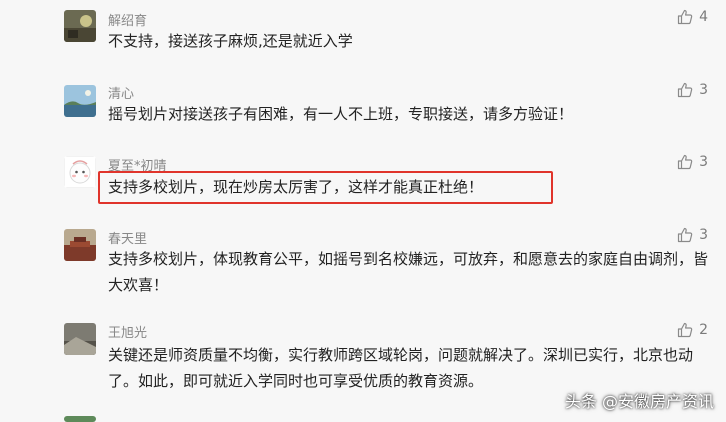 The image size is (726, 422). Describe the element at coordinates (127, 331) in the screenshot. I see `commenter-name: 王旭光` at that location.